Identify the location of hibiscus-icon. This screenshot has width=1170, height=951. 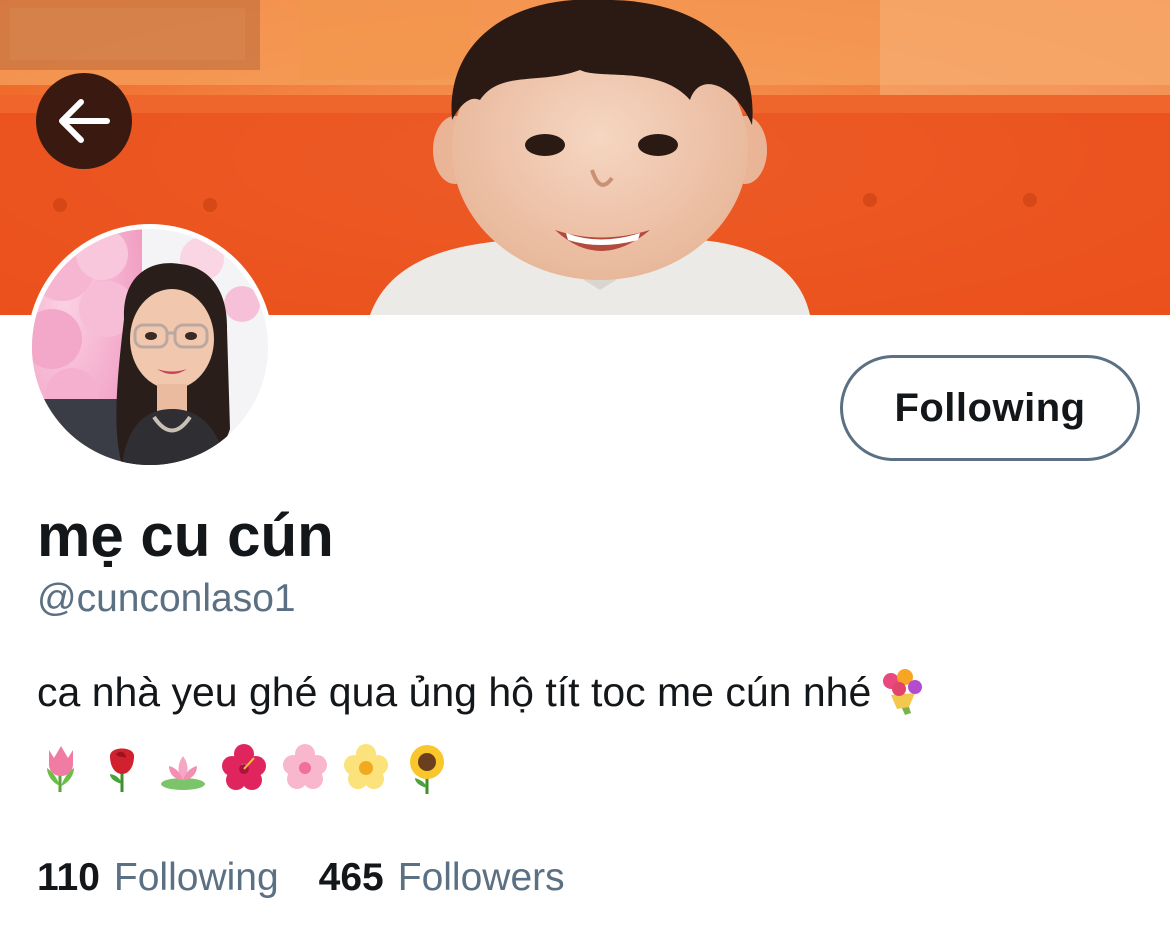
(244, 767).